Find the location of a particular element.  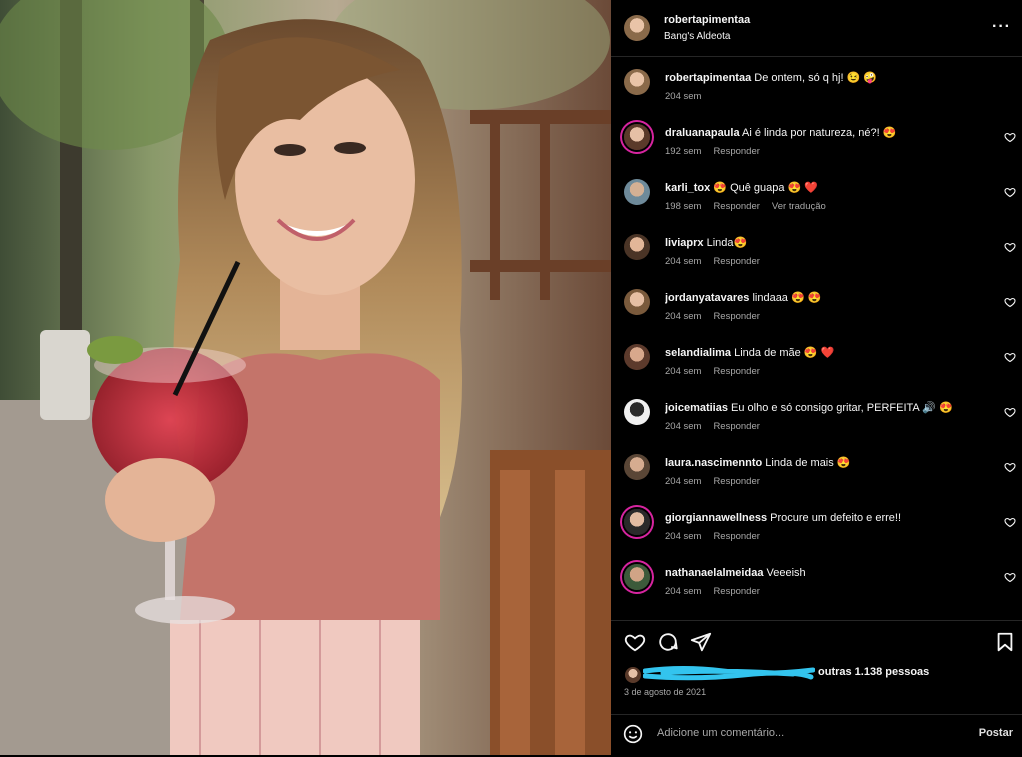

translate-button: Ver tradução is located at coordinates (799, 206).